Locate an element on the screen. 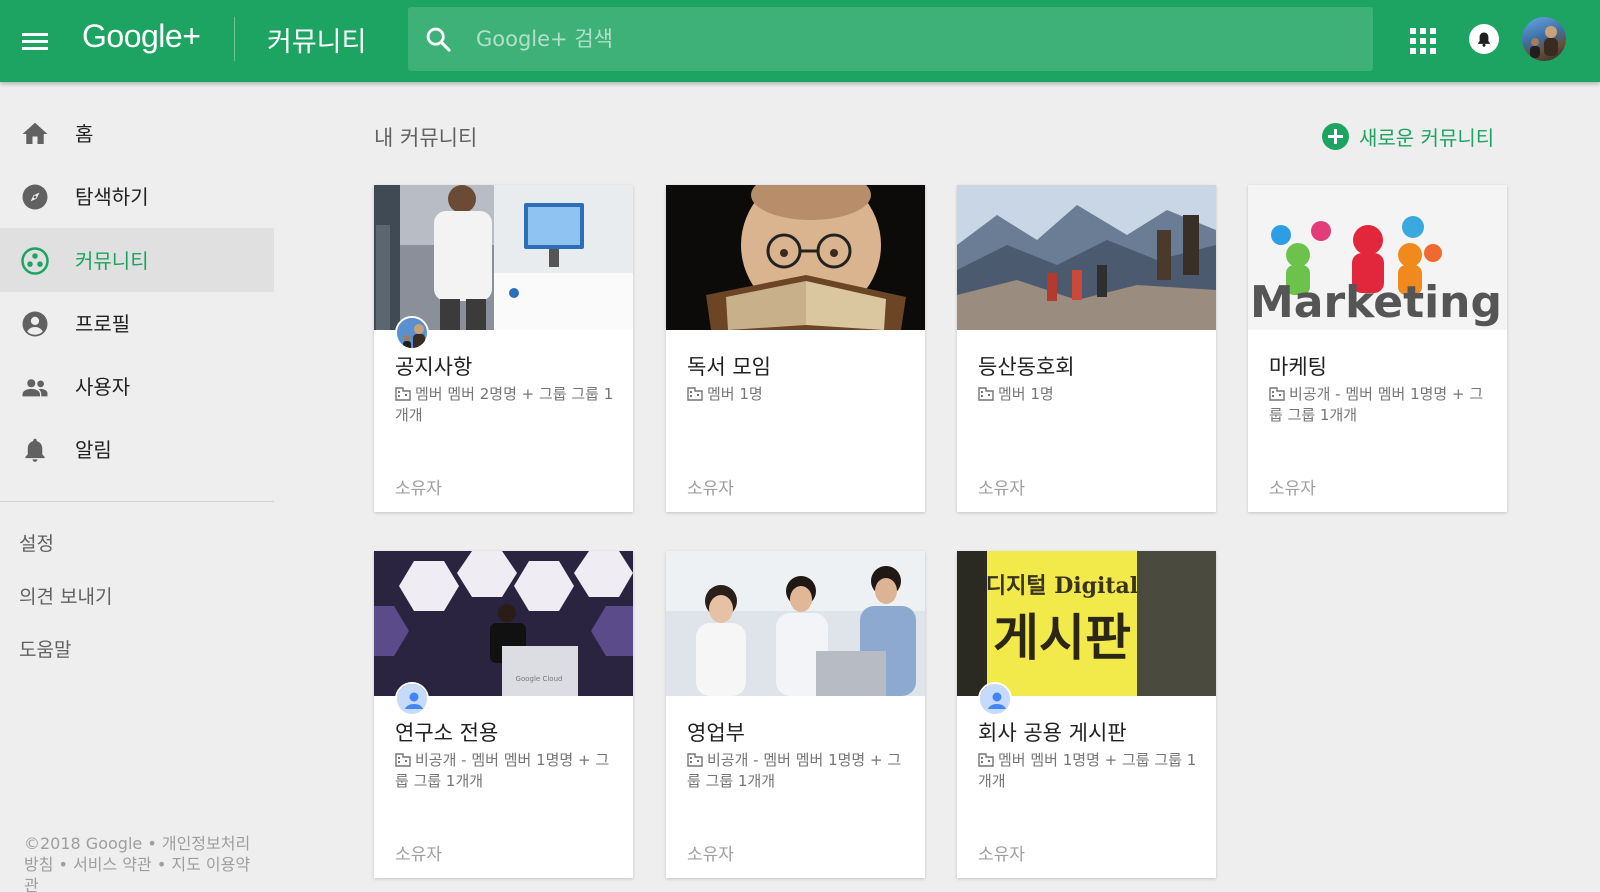 Image resolution: width=1600 pixels, height=892 pixels. menu-icon is located at coordinates (35, 41).